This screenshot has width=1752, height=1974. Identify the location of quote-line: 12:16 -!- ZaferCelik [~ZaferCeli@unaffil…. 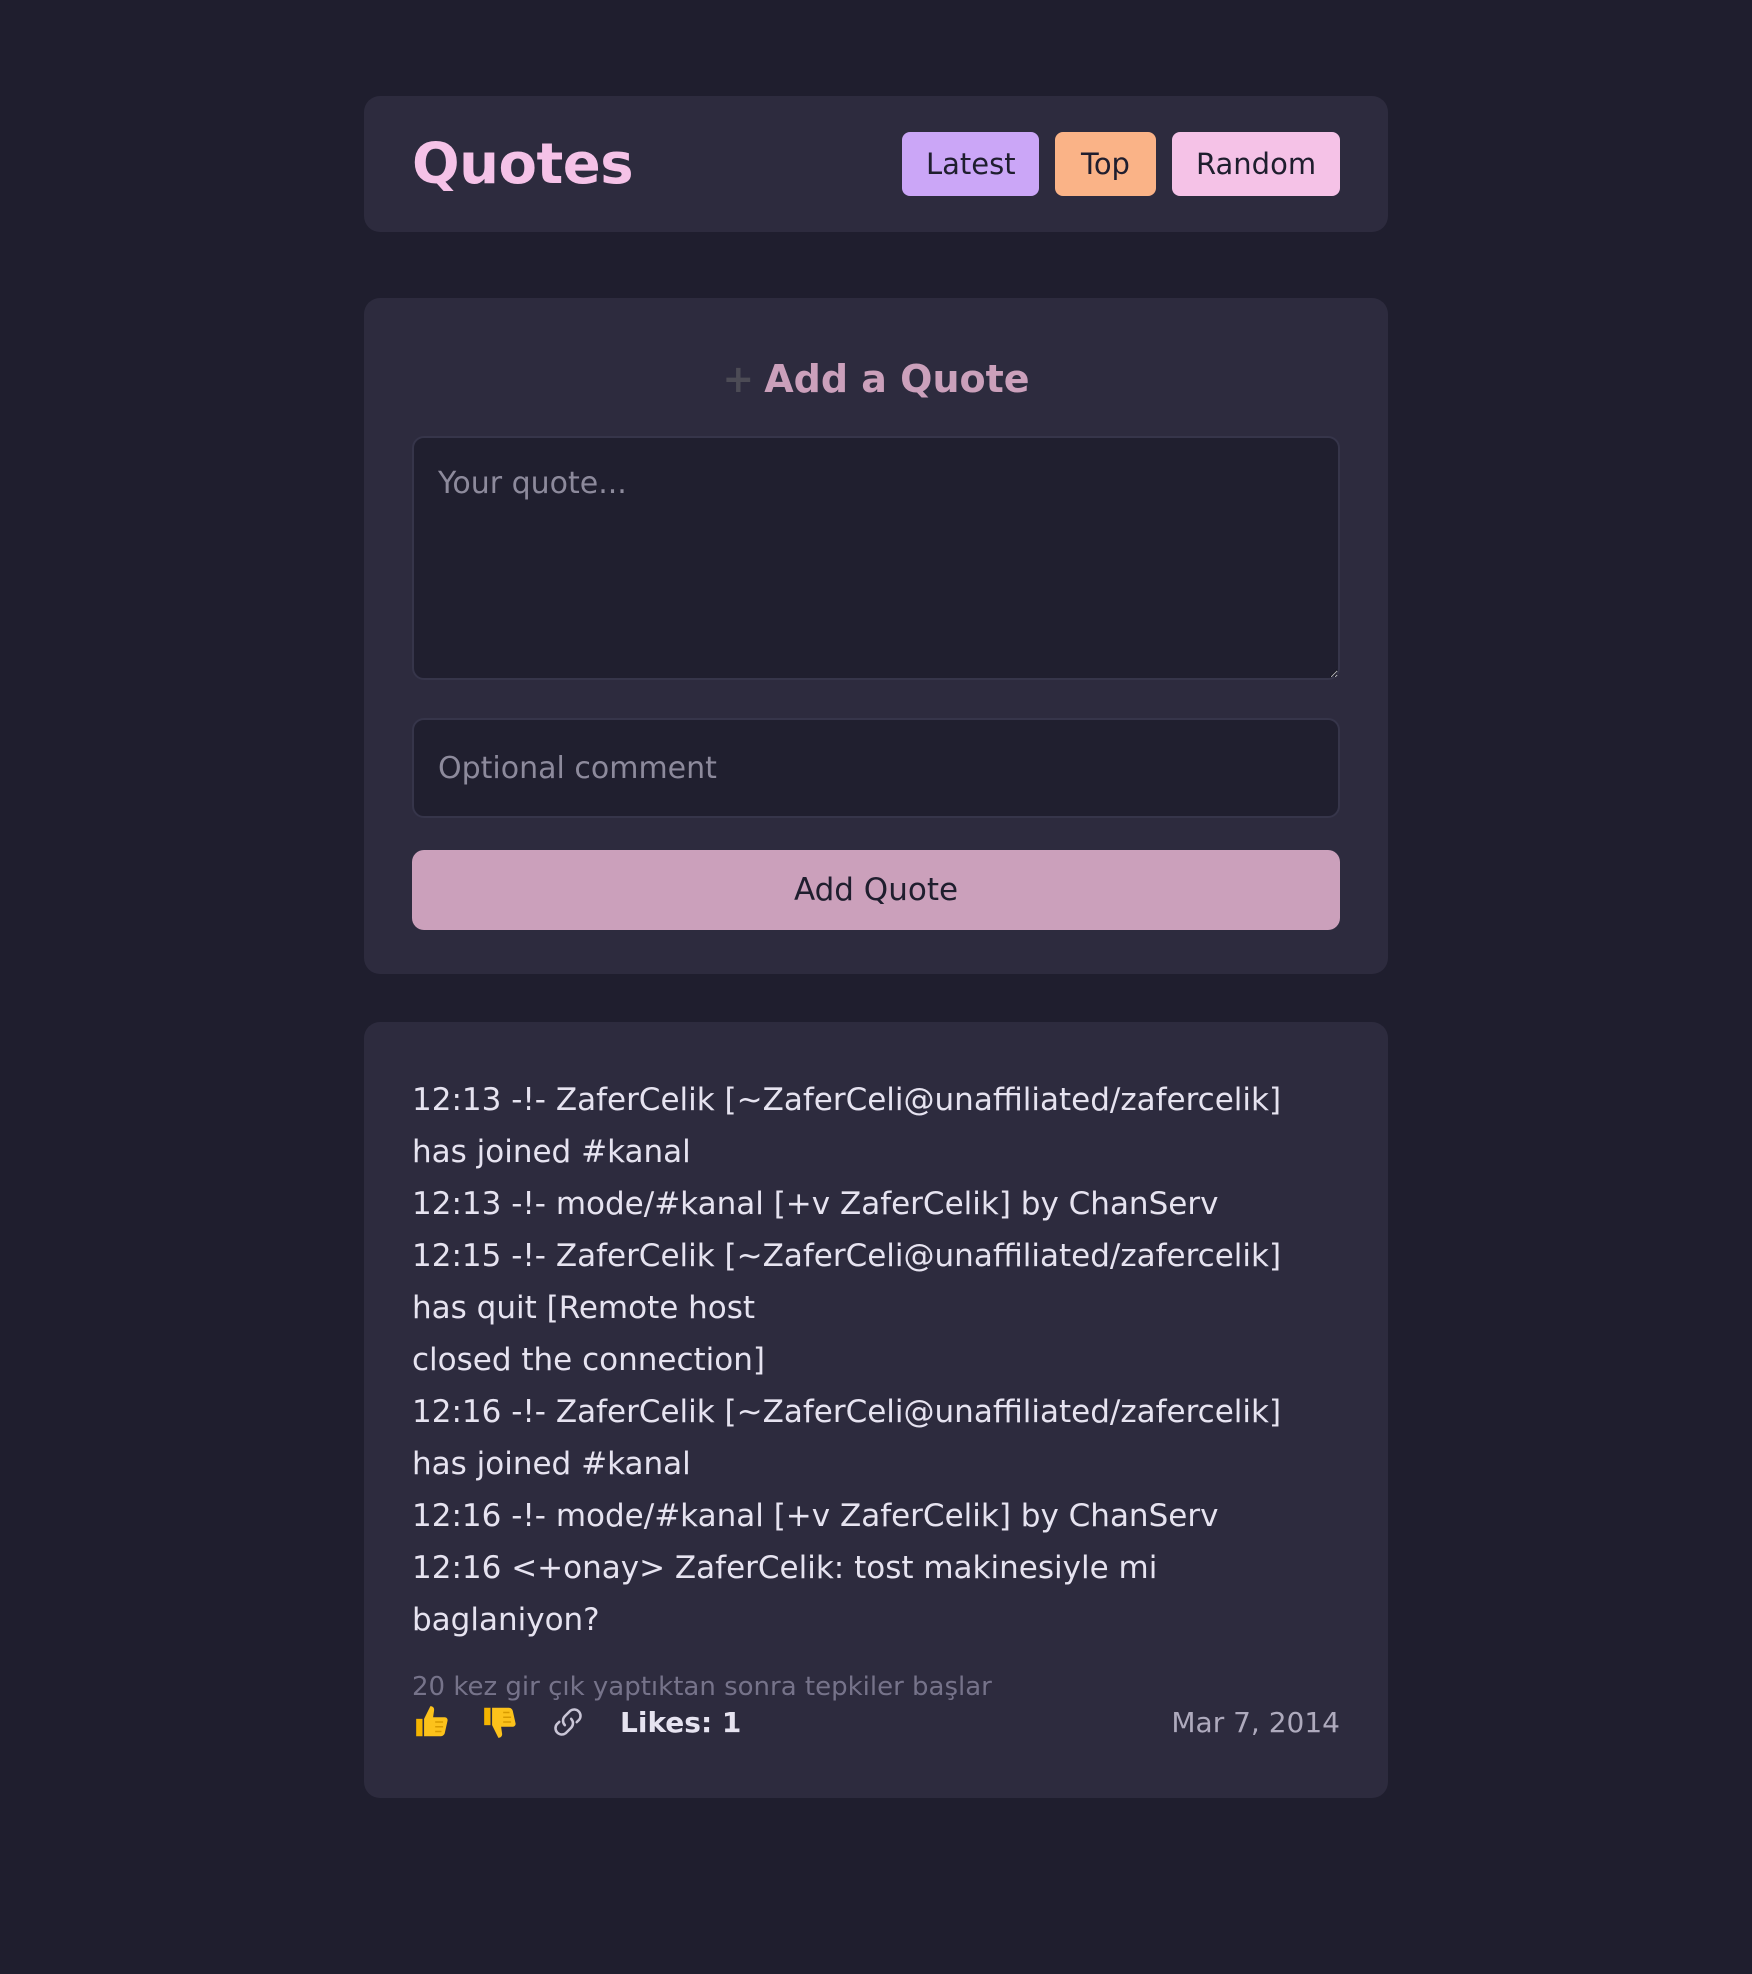
(851, 1438).